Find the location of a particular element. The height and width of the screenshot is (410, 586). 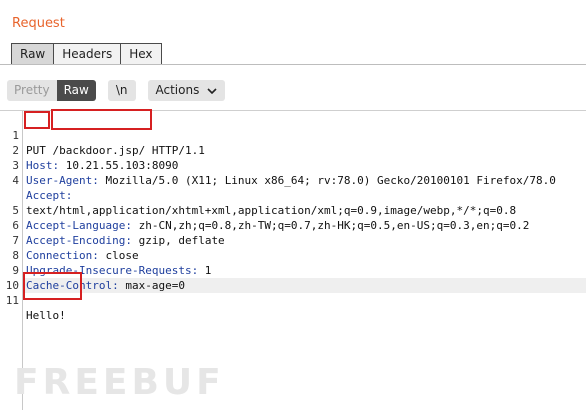

method-highlight-box is located at coordinates (37, 120).